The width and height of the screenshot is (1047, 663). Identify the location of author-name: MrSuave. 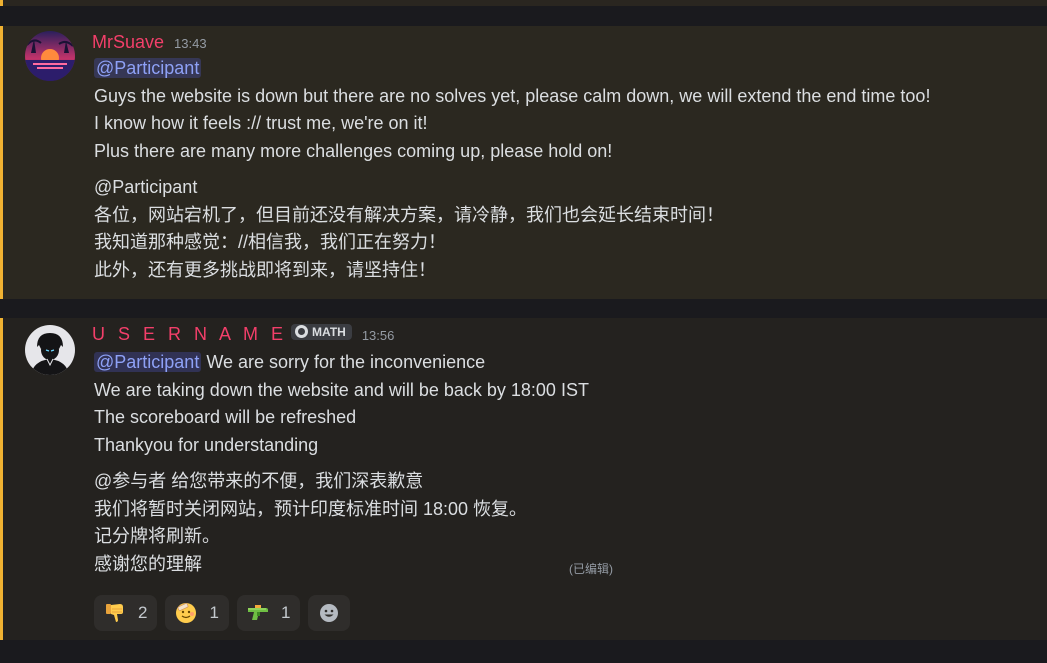
(128, 42).